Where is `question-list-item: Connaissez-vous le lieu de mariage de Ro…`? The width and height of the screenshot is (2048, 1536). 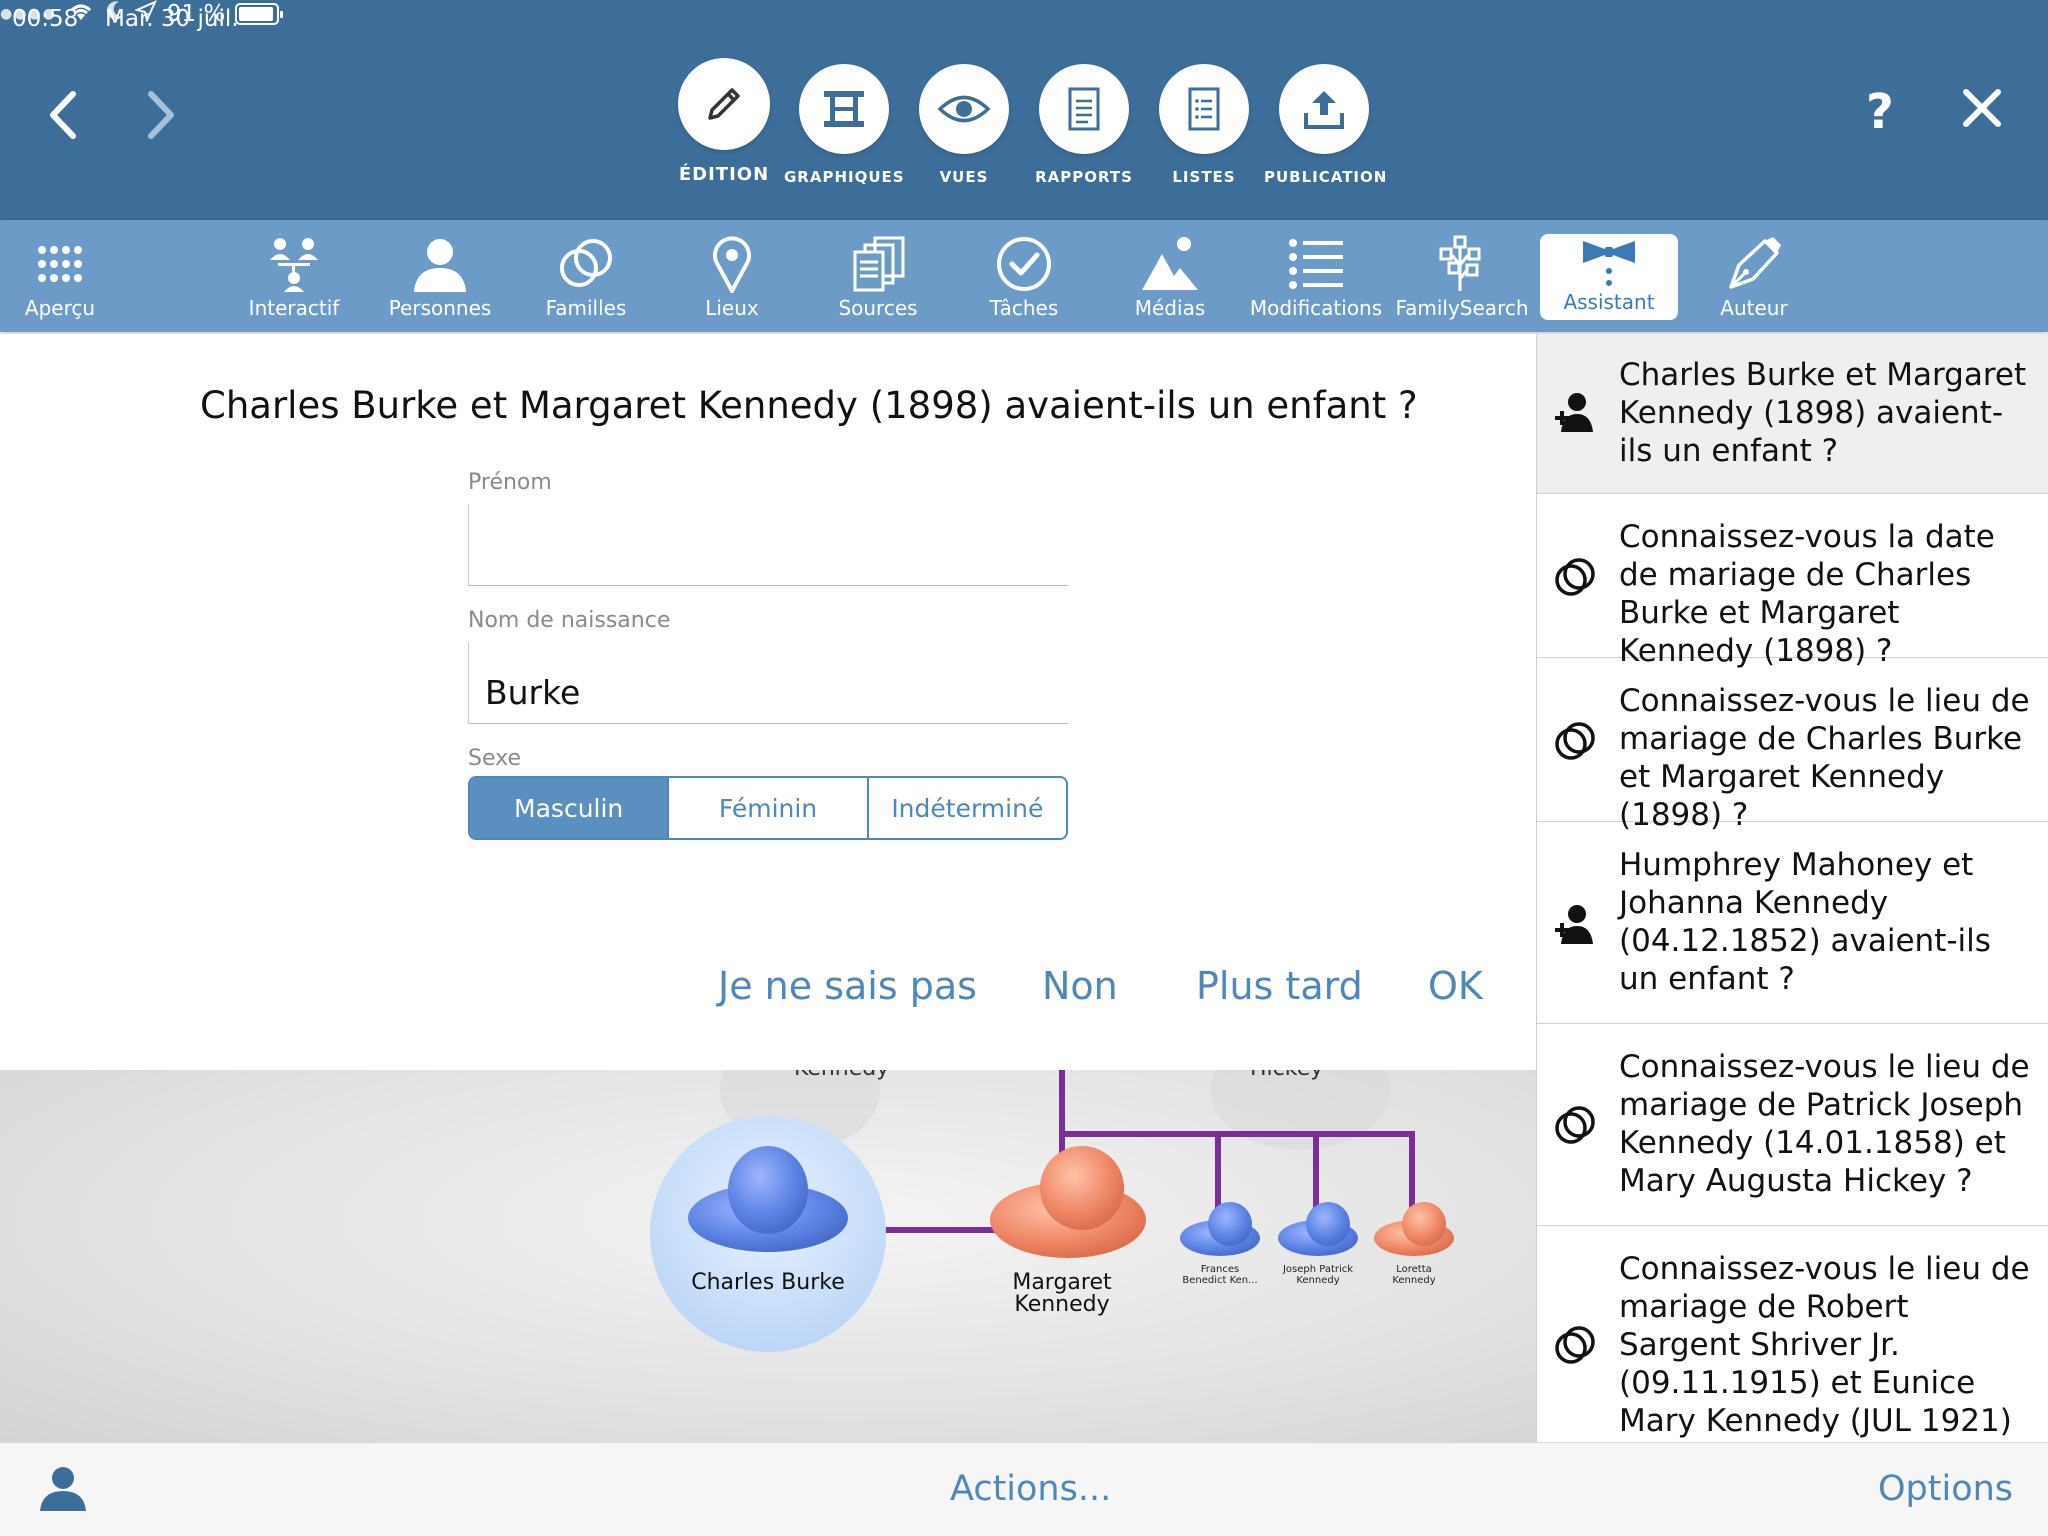 question-list-item: Connaissez-vous le lieu de mariage de Ro… is located at coordinates (1792, 1335).